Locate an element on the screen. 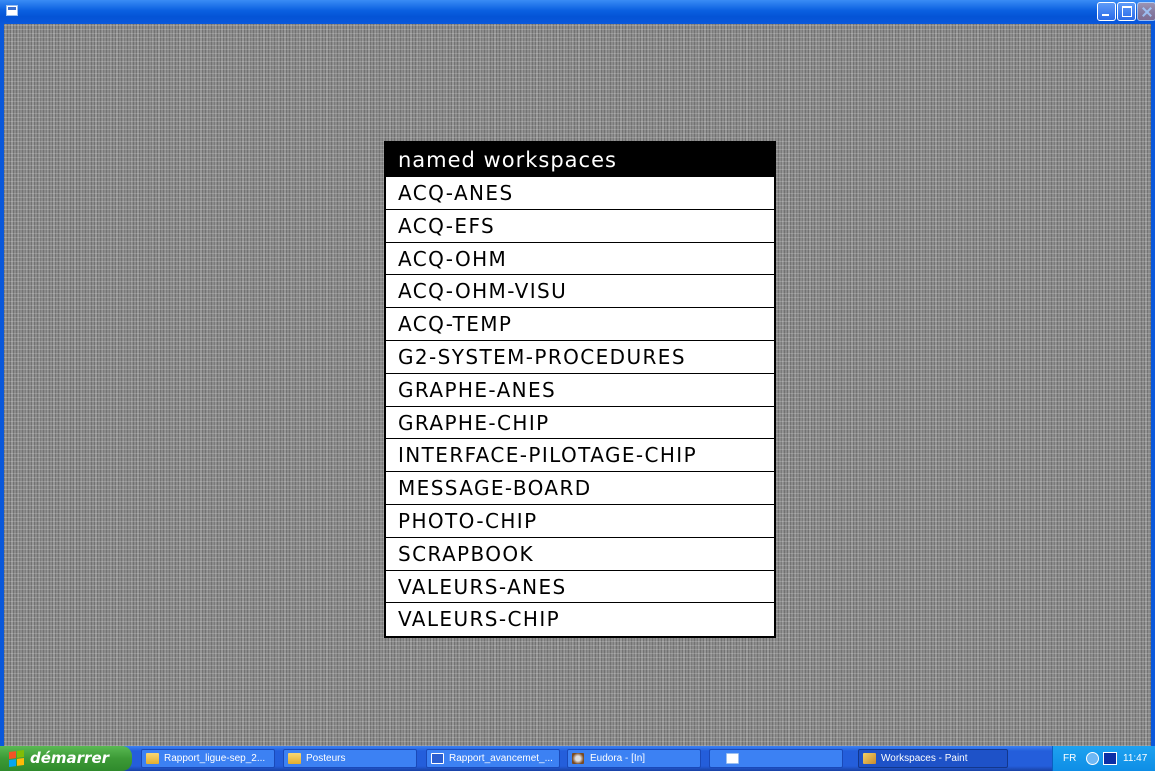 The width and height of the screenshot is (1155, 771). menu-item-acq-anes: ACQ-ANES is located at coordinates (580, 193).